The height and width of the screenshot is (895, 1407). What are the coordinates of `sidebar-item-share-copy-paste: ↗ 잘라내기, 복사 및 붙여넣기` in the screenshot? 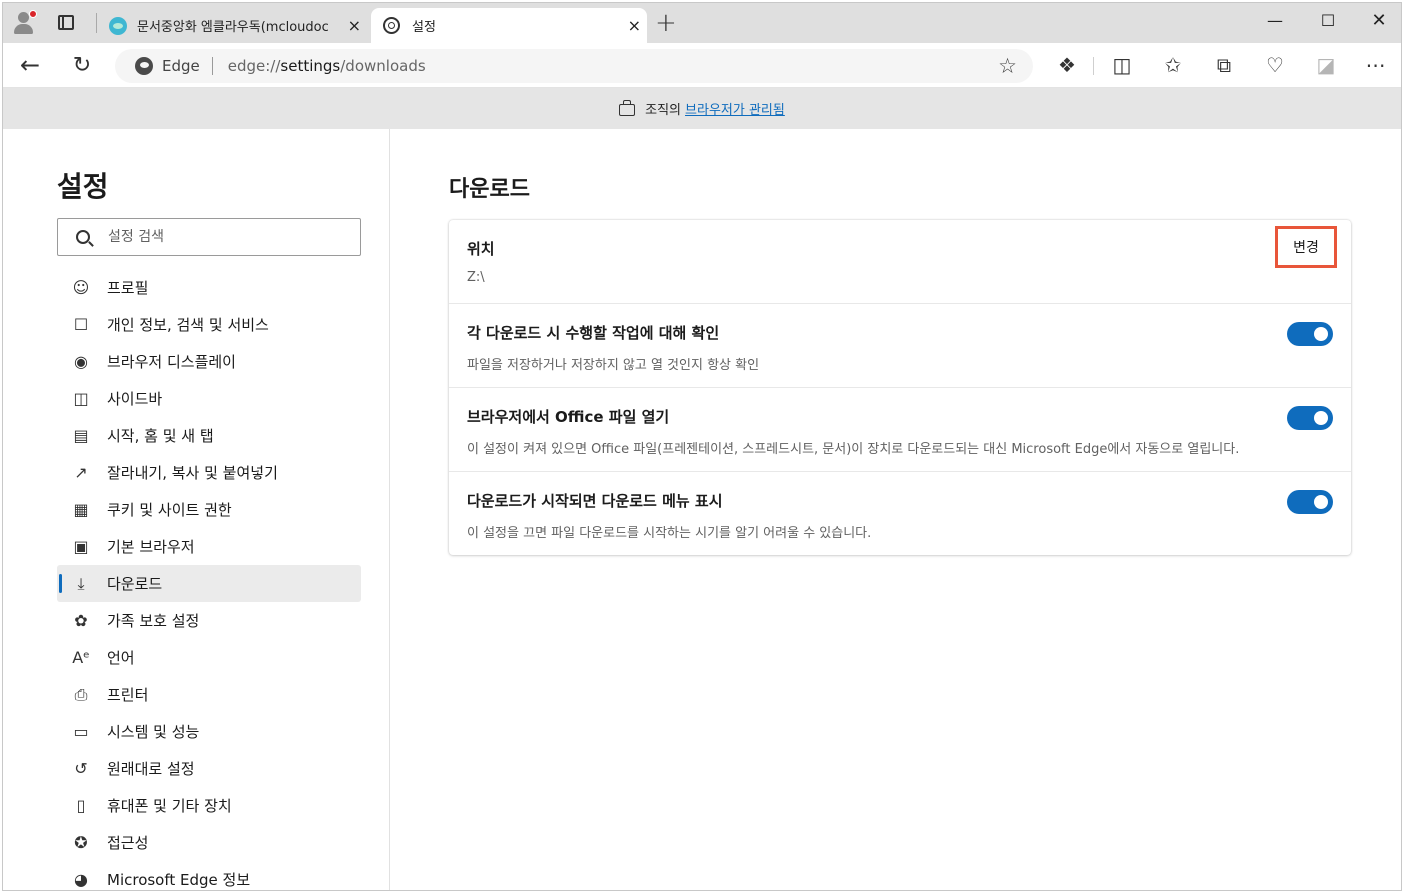 It's located at (209, 472).